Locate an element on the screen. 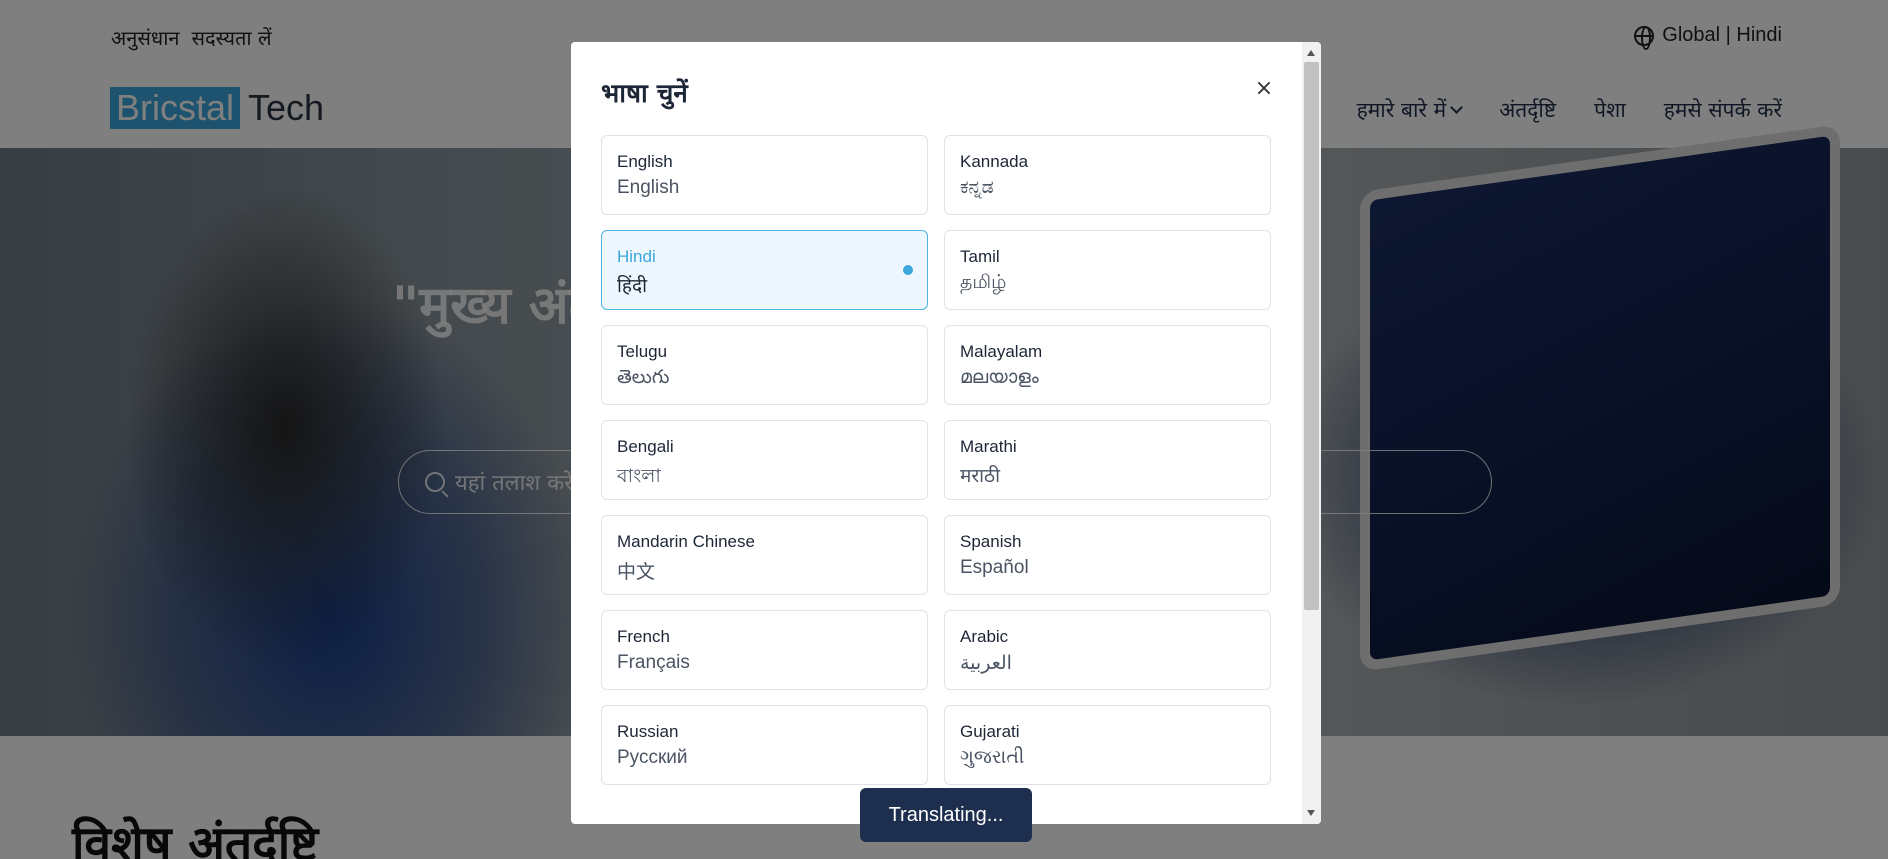 Image resolution: width=1888 pixels, height=859 pixels. language-native-name: 中文 is located at coordinates (636, 572).